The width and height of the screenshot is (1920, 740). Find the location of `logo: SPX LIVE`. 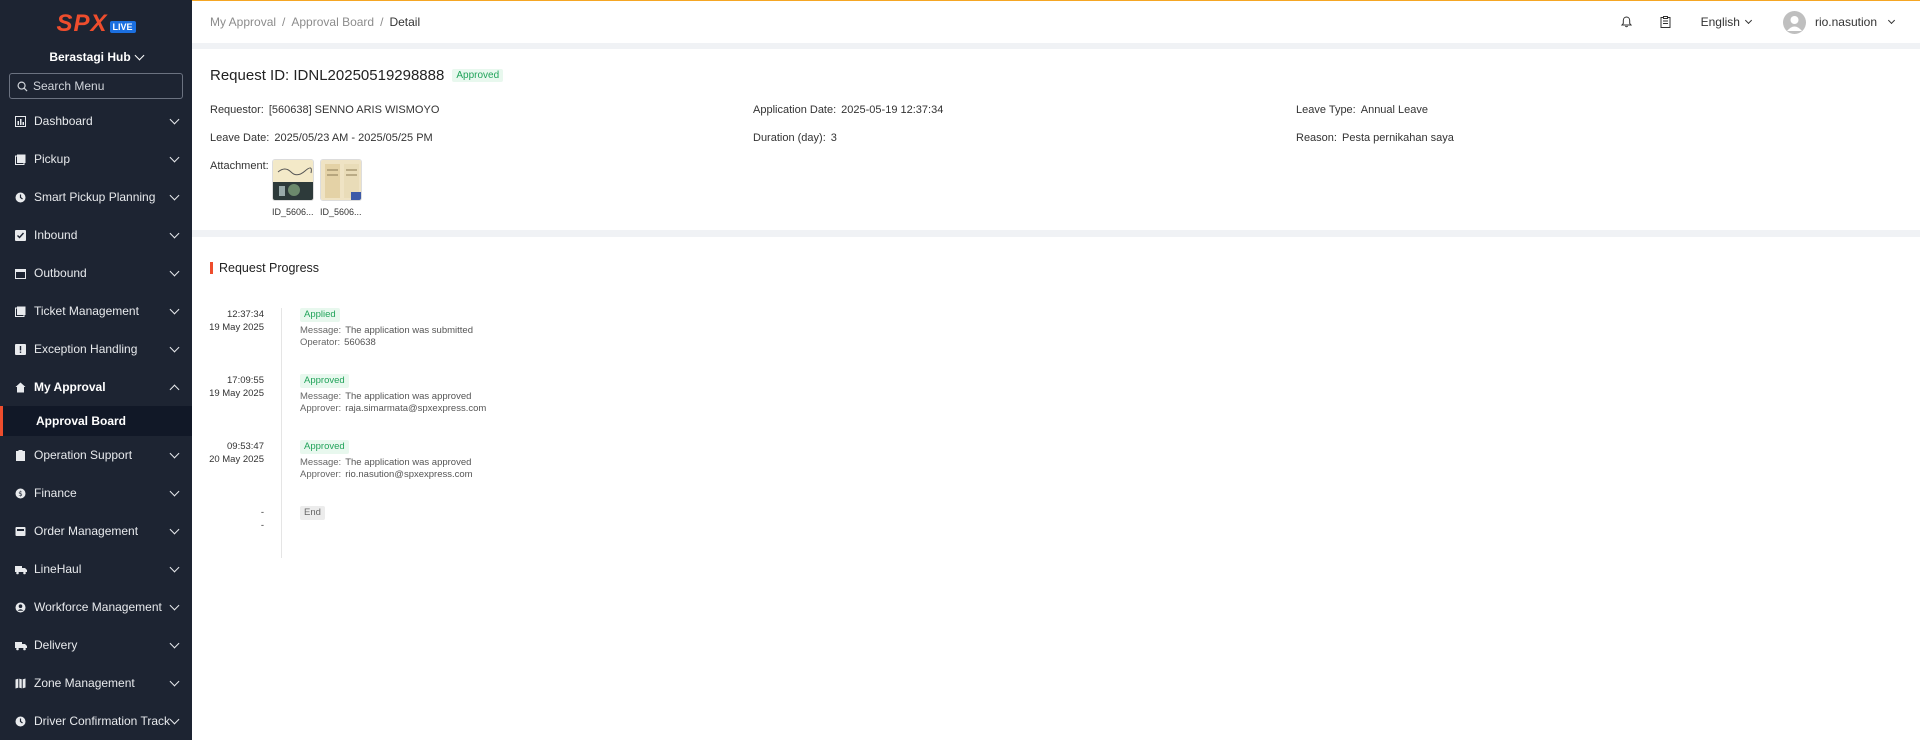

logo: SPX LIVE is located at coordinates (96, 22).